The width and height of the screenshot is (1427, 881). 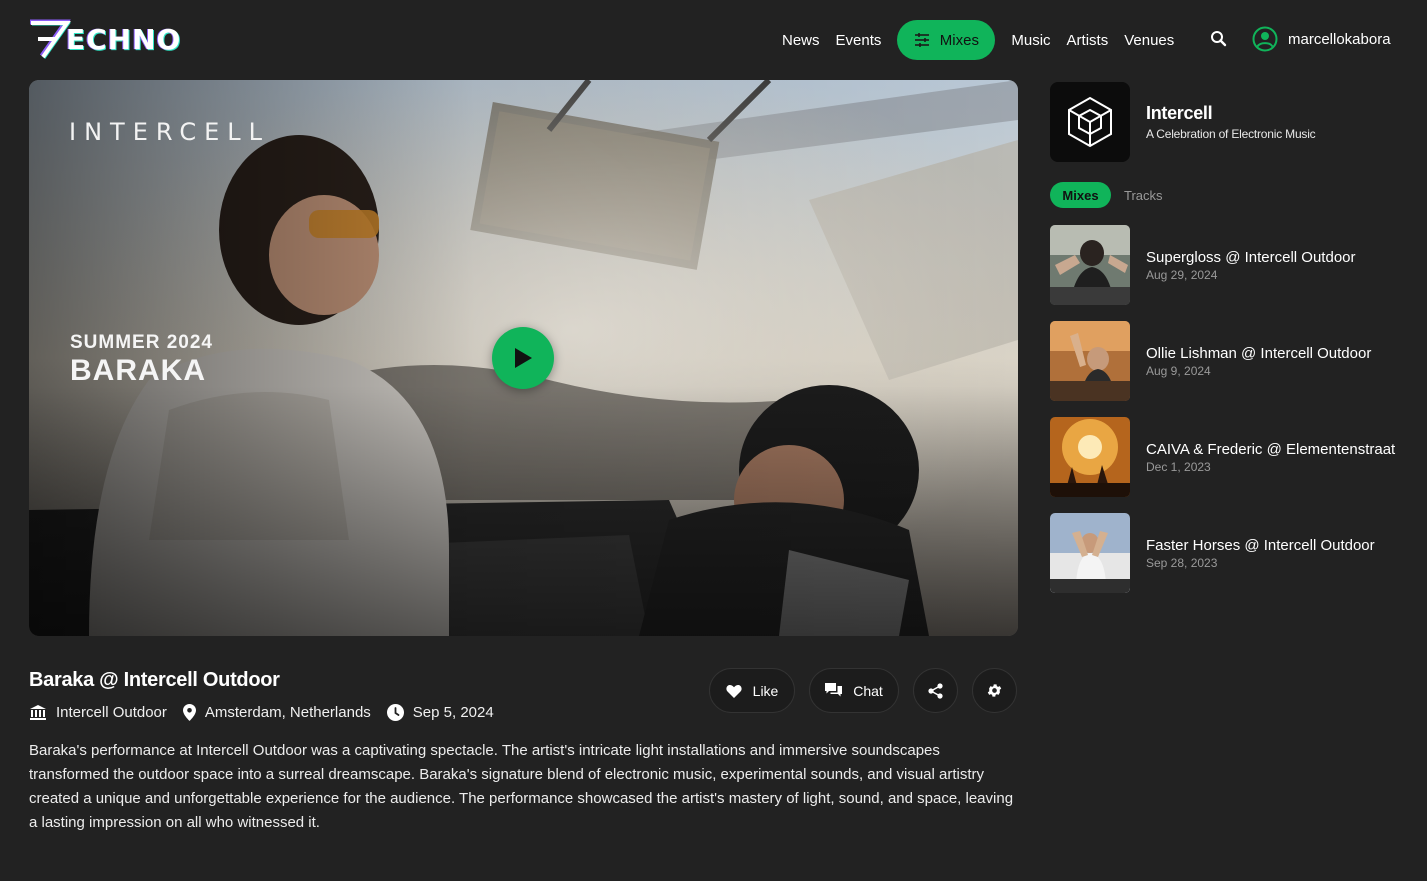 What do you see at coordinates (834, 690) in the screenshot?
I see `chat-icon` at bounding box center [834, 690].